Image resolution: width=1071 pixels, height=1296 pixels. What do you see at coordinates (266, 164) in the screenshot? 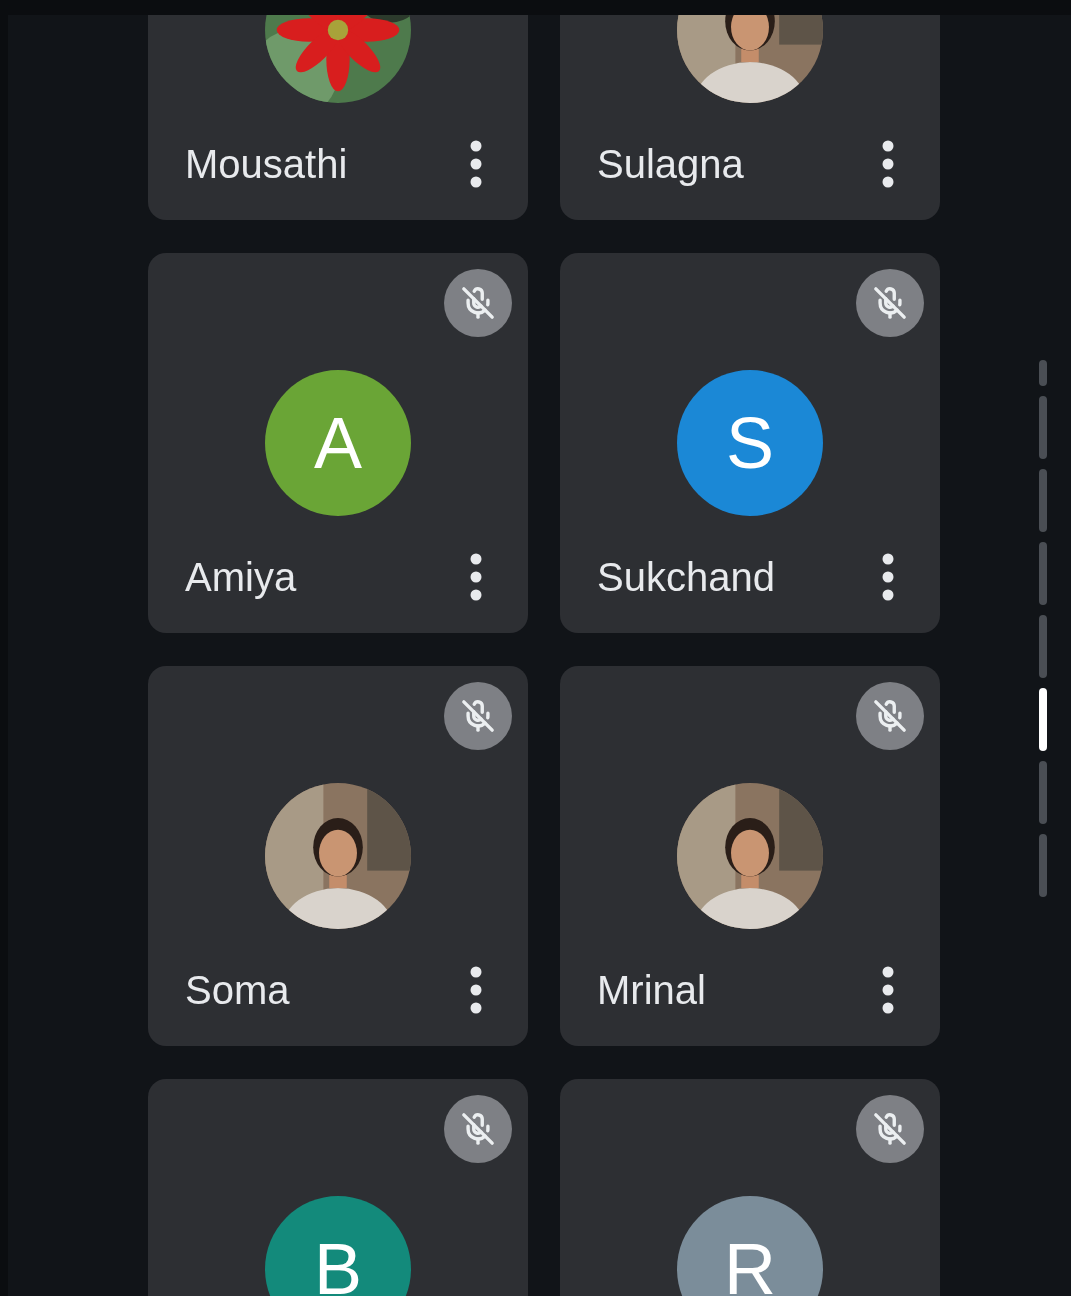
I see `participant-name: Mousathi` at bounding box center [266, 164].